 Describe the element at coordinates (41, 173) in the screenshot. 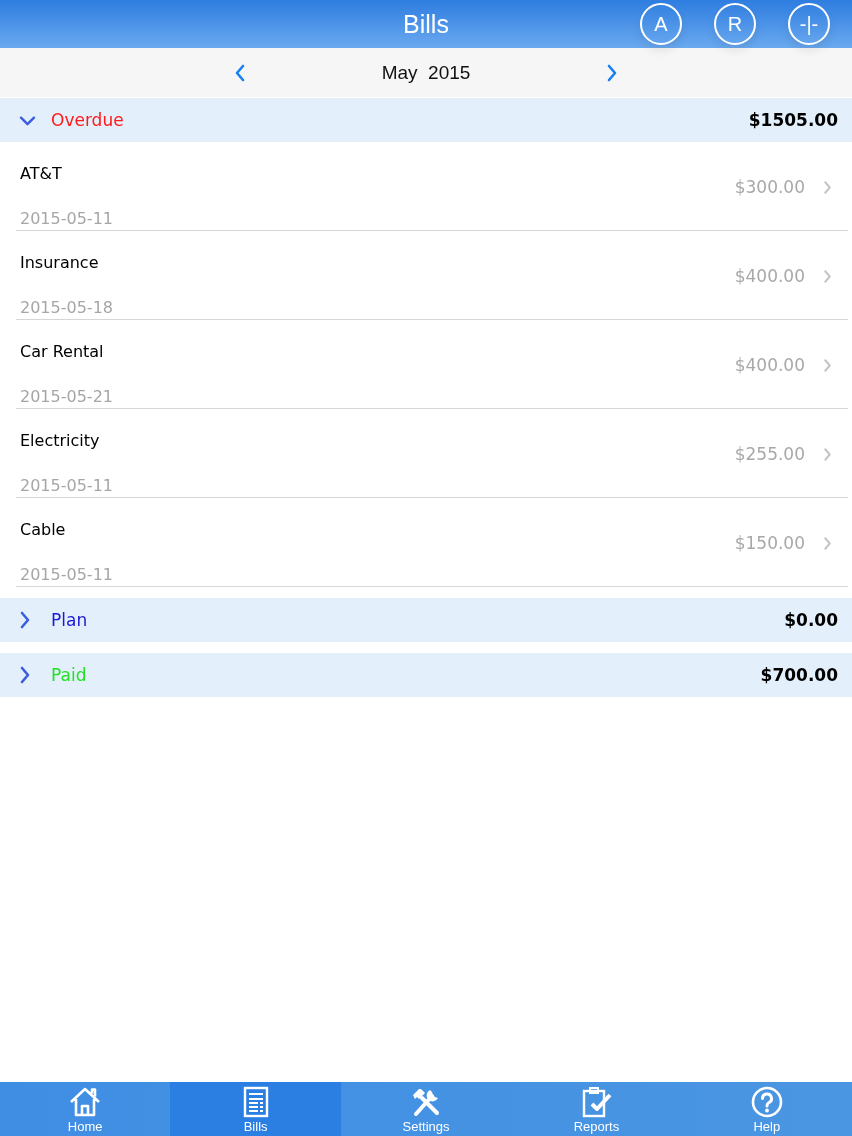

I see `bill-name: AT&T` at that location.